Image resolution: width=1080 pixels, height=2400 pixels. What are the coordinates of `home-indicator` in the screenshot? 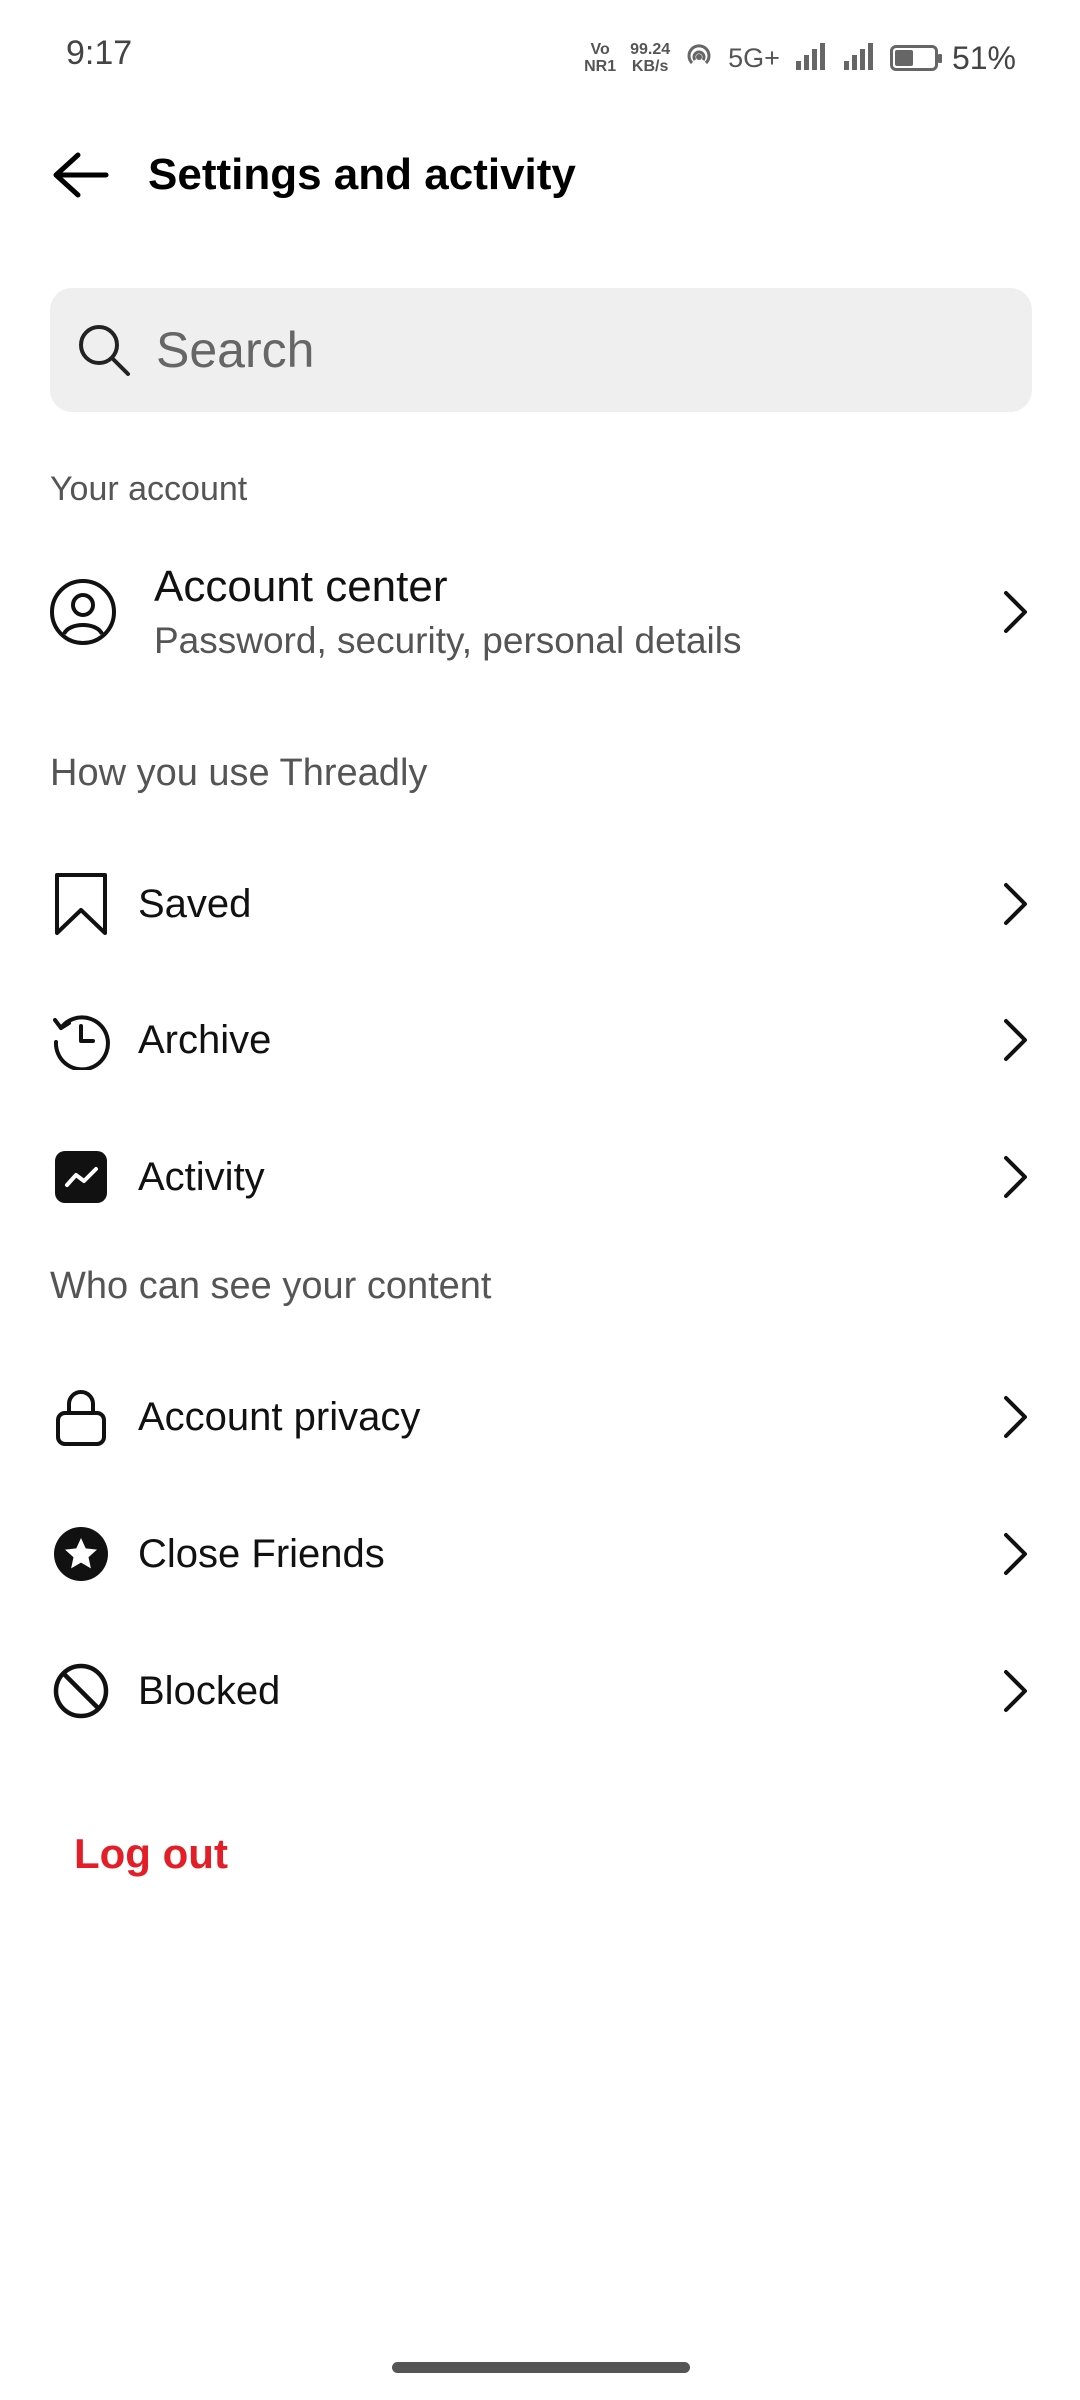 It's located at (541, 2367).